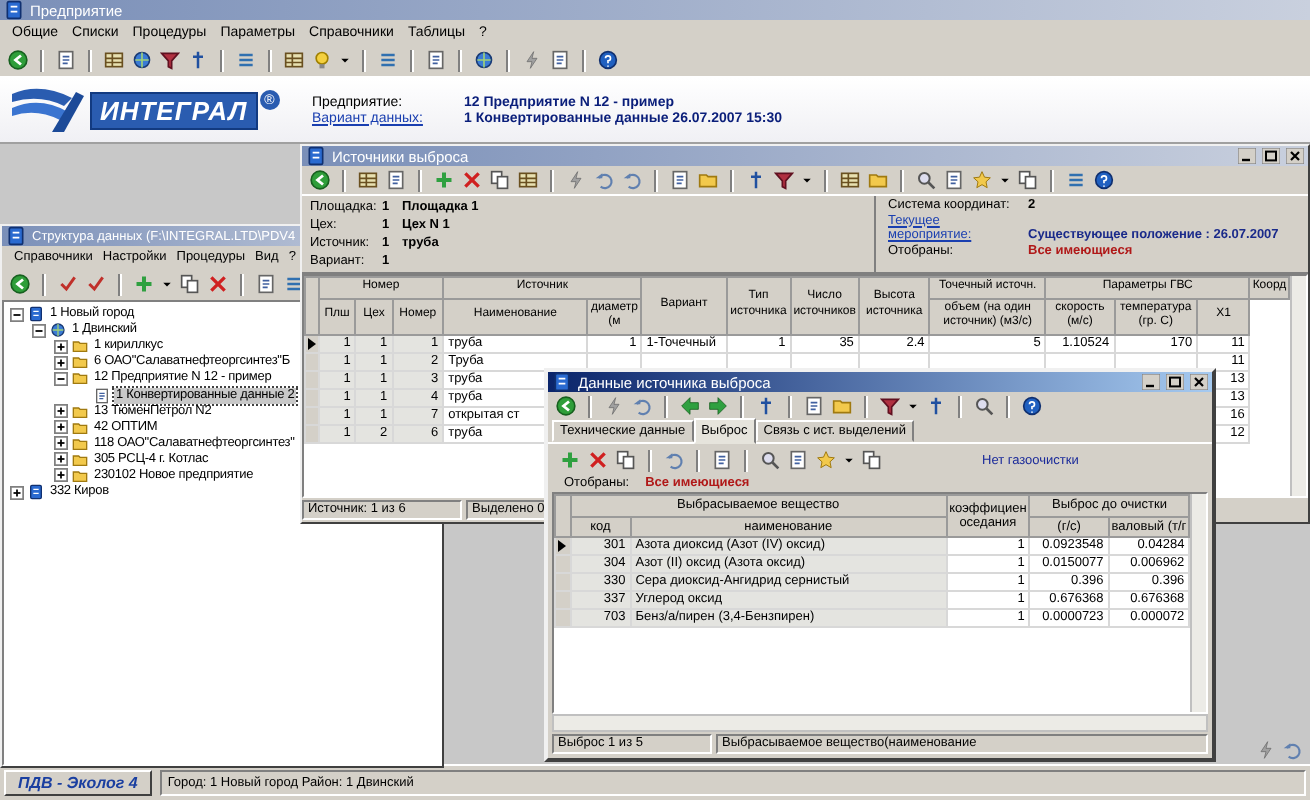 The image size is (1310, 800). Describe the element at coordinates (1199, 382) in the screenshot. I see `close-button` at that location.